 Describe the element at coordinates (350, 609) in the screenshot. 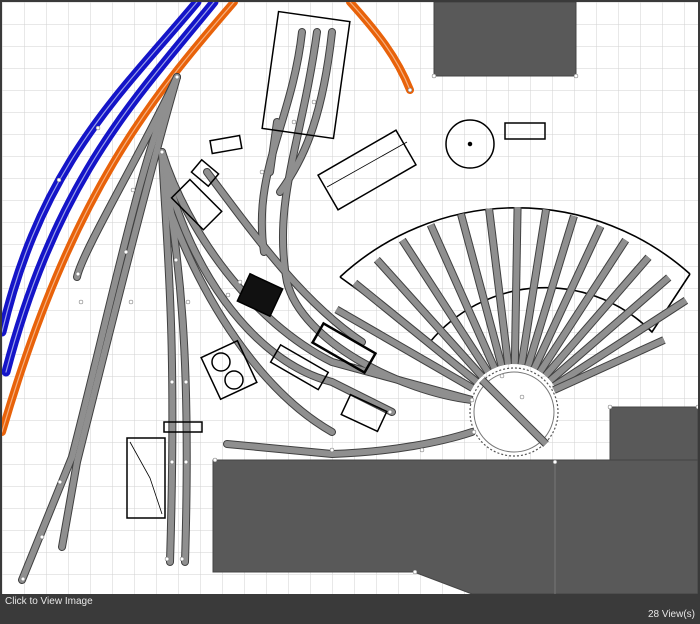

I see `caption-bar: Click to View Image 28 View(s)` at that location.